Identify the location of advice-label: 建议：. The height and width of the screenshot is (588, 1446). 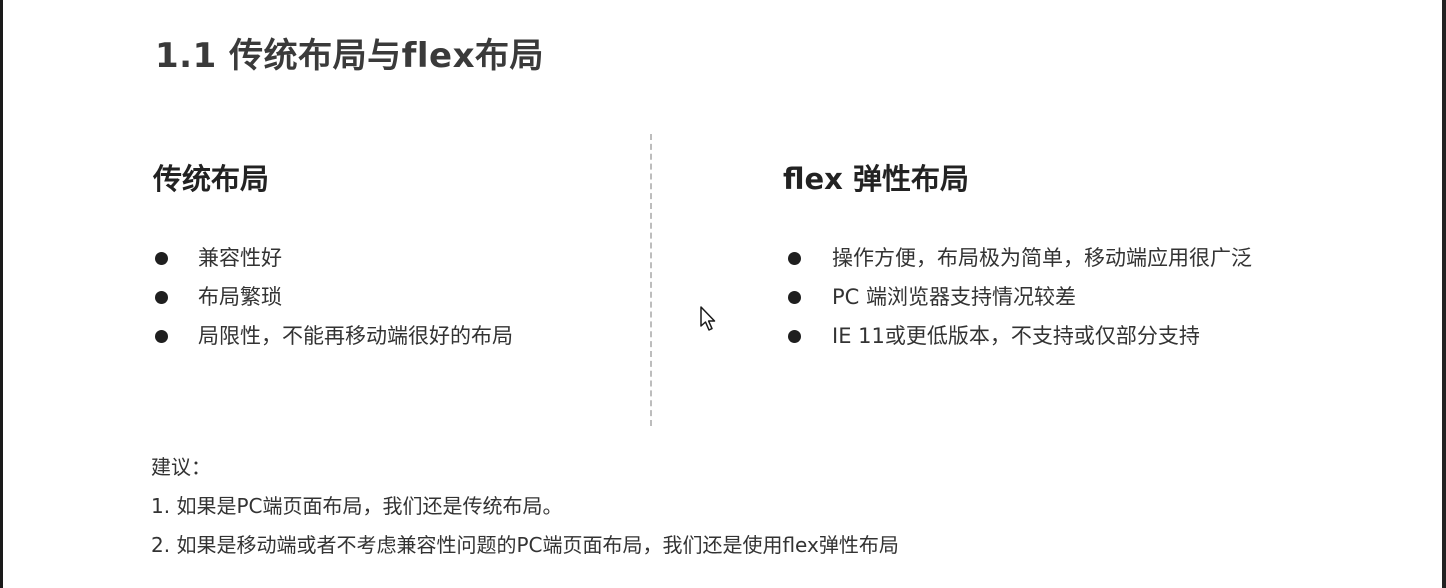
(181, 467).